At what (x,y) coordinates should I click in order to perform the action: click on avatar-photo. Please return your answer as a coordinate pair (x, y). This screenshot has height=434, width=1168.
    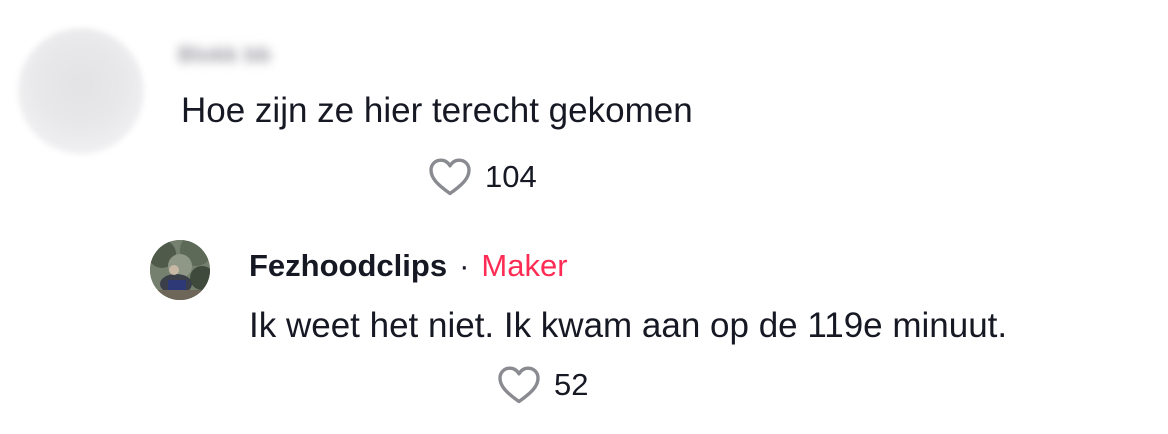
    Looking at the image, I should click on (180, 270).